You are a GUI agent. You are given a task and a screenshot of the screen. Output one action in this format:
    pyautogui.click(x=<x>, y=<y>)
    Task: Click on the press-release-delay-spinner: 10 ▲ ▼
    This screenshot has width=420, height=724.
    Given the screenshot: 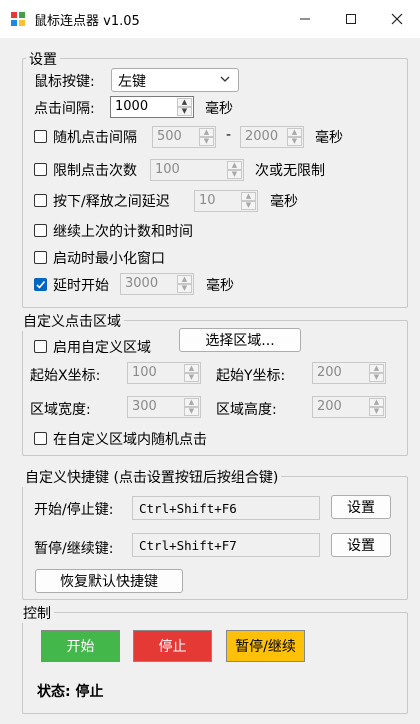 What is the action you would take?
    pyautogui.click(x=226, y=201)
    